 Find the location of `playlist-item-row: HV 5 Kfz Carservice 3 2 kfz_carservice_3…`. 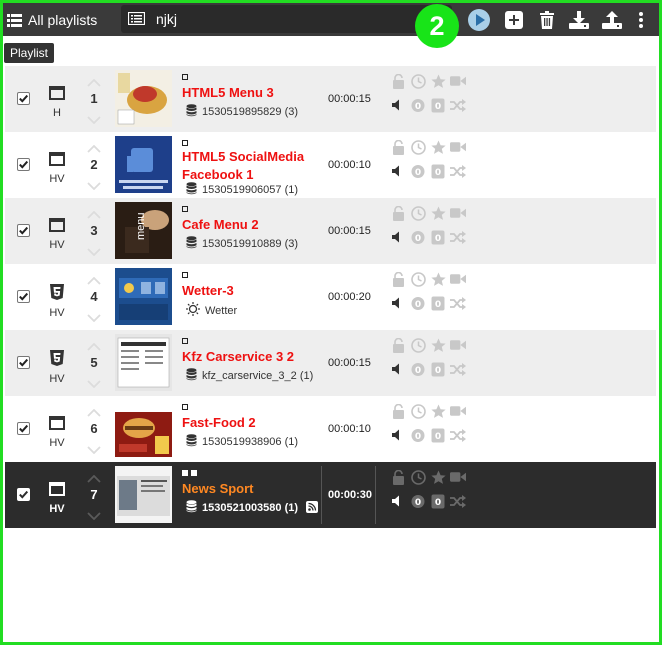

playlist-item-row: HV 5 Kfz Carservice 3 2 kfz_carservice_3… is located at coordinates (330, 363).